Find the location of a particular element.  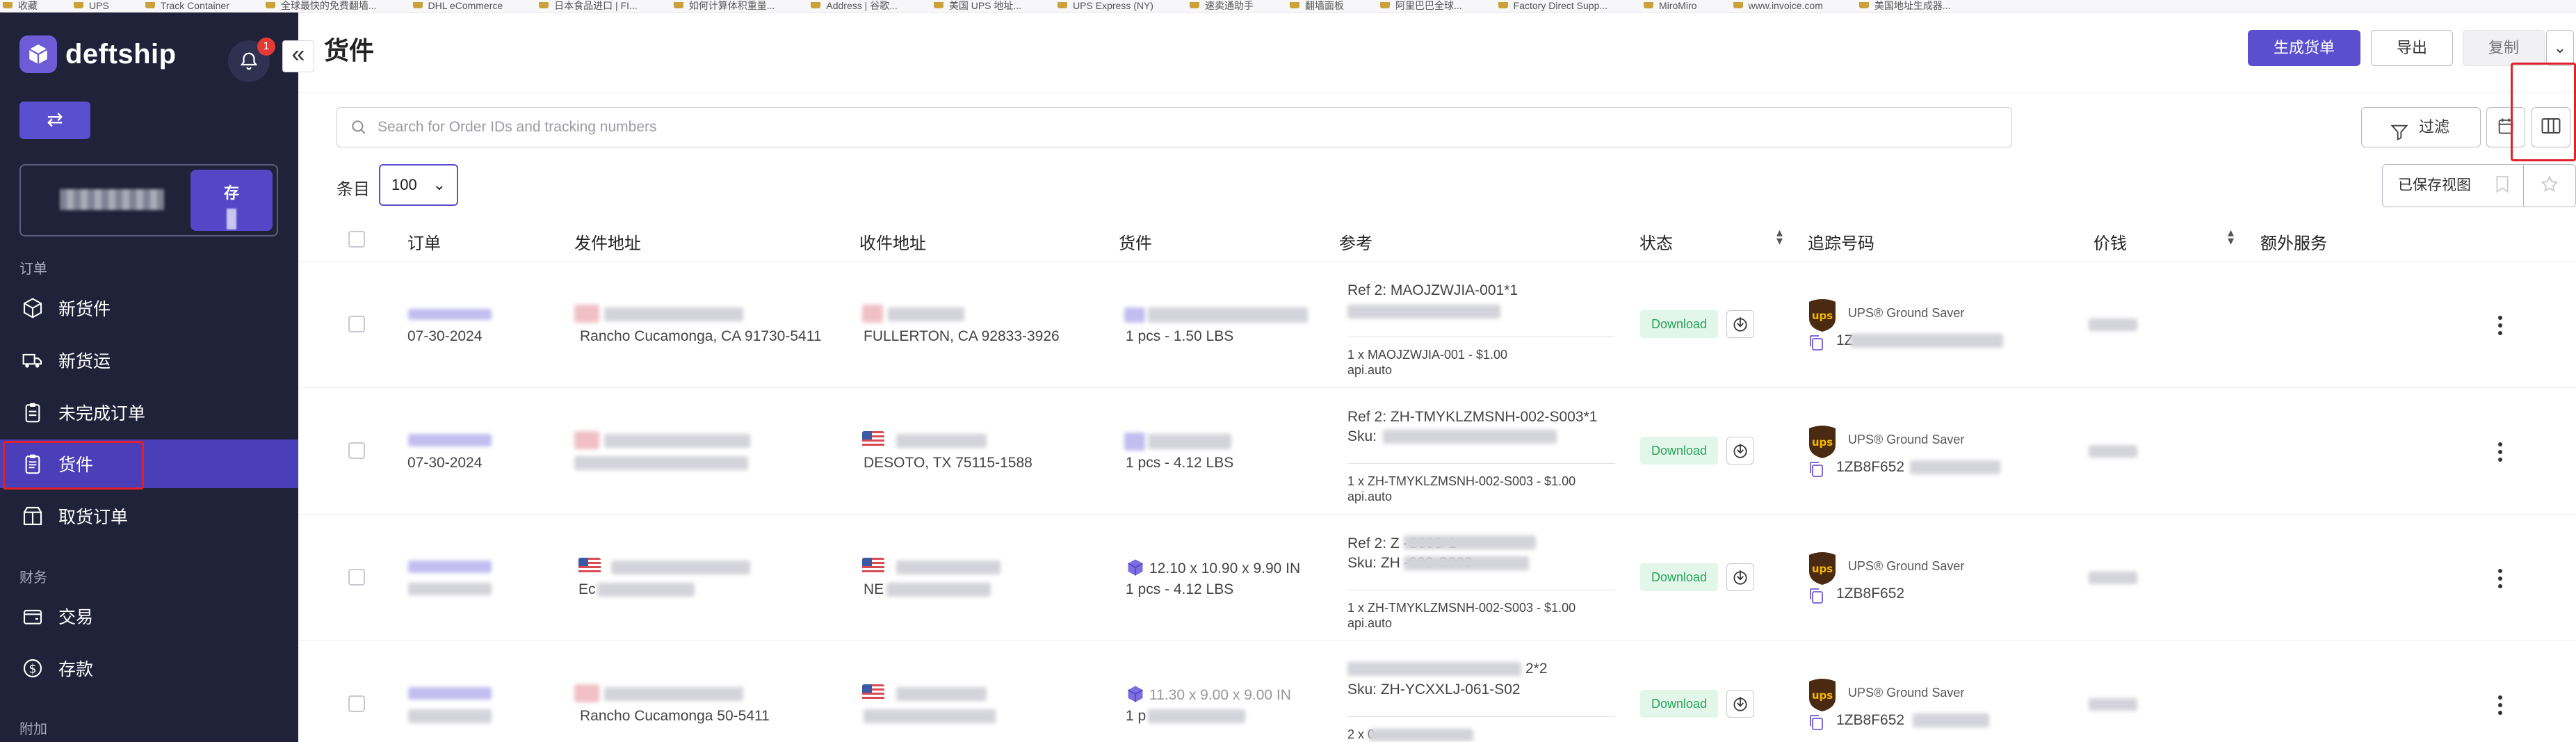

column-header-to: 收件地址 is located at coordinates (892, 241).